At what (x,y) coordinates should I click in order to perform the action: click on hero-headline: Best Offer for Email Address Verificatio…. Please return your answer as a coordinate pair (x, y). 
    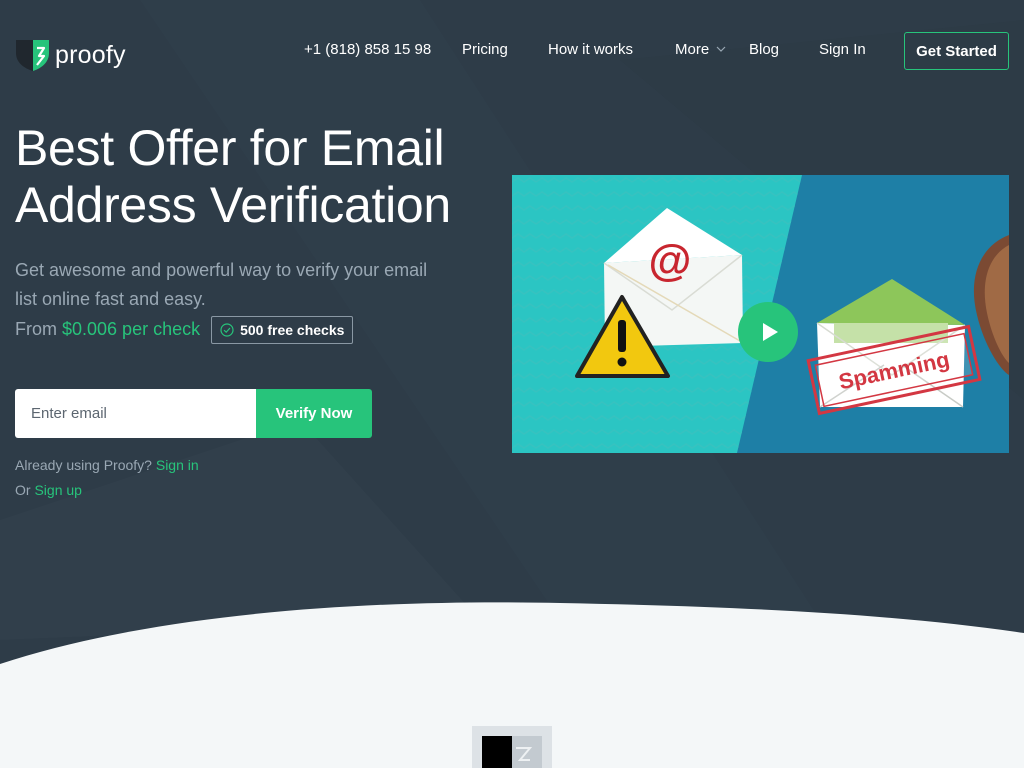
    Looking at the image, I should click on (233, 176).